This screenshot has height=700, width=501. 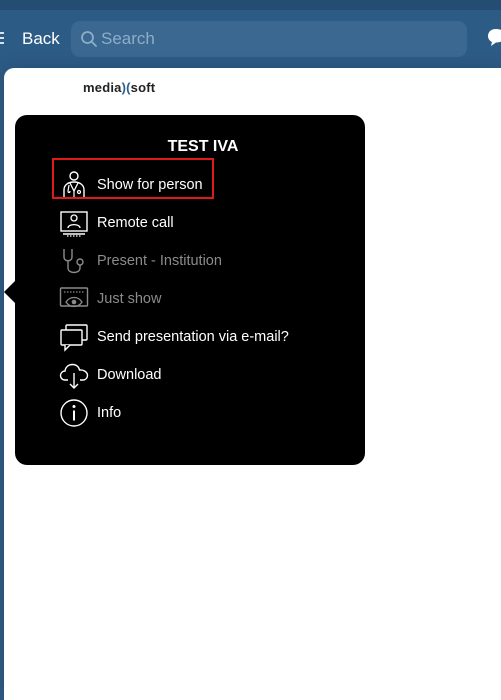 I want to click on chat-icon, so click(x=493, y=38).